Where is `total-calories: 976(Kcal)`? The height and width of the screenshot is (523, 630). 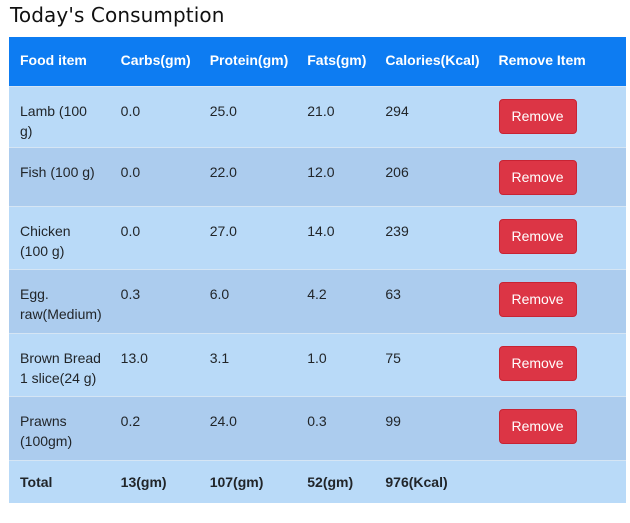
total-calories: 976(Kcal) is located at coordinates (431, 481).